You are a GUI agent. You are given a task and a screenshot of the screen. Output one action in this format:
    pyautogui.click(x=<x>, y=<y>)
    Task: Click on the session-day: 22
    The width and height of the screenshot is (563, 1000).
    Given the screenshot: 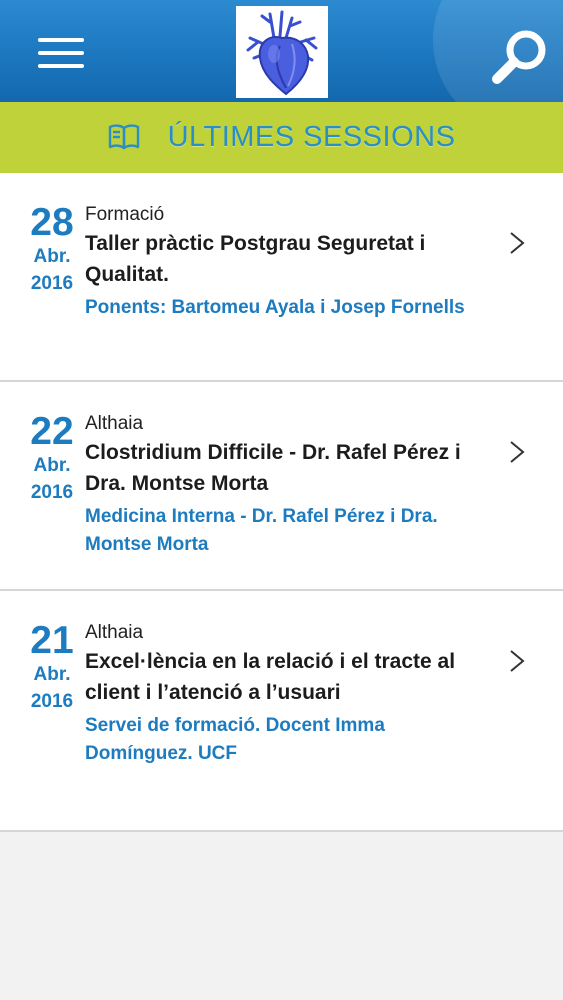 What is the action you would take?
    pyautogui.click(x=52, y=431)
    